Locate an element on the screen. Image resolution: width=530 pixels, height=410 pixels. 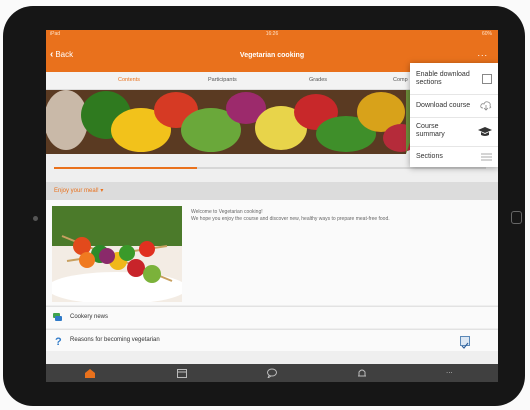
menu-item-download-course: Download course is located at coordinates (454, 106).